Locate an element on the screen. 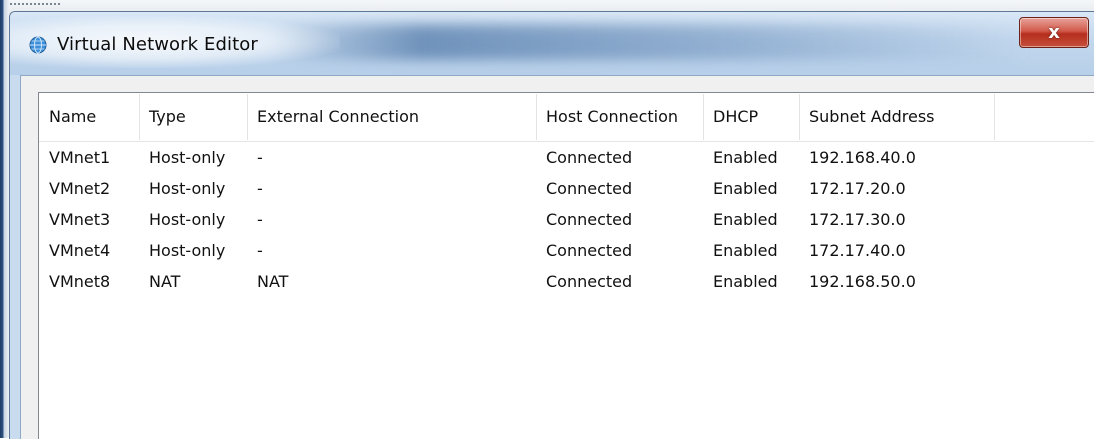 The width and height of the screenshot is (1094, 439). column-header-external-connection: External Connection is located at coordinates (391, 117).